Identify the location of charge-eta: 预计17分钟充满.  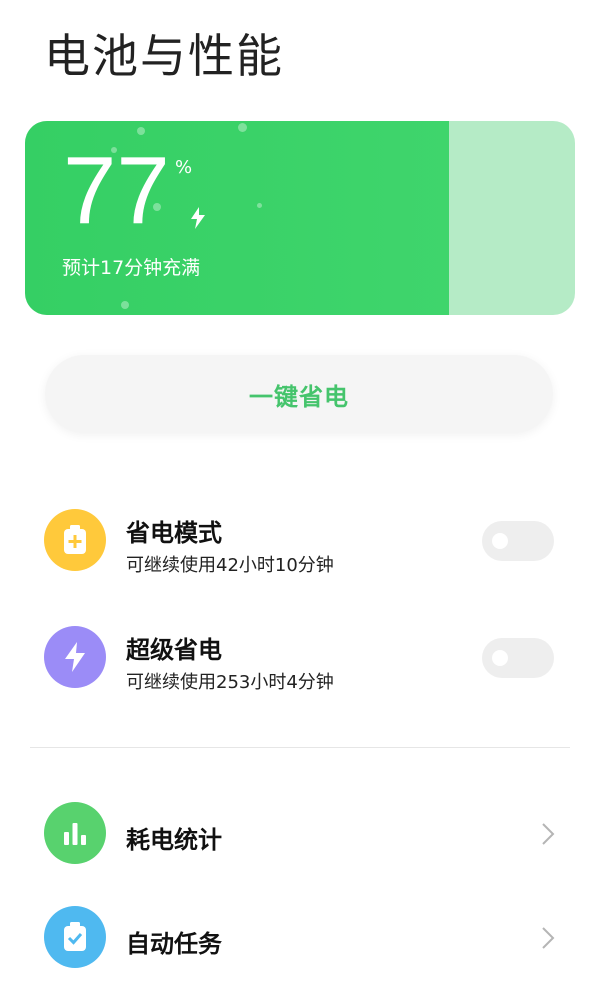
(131, 268).